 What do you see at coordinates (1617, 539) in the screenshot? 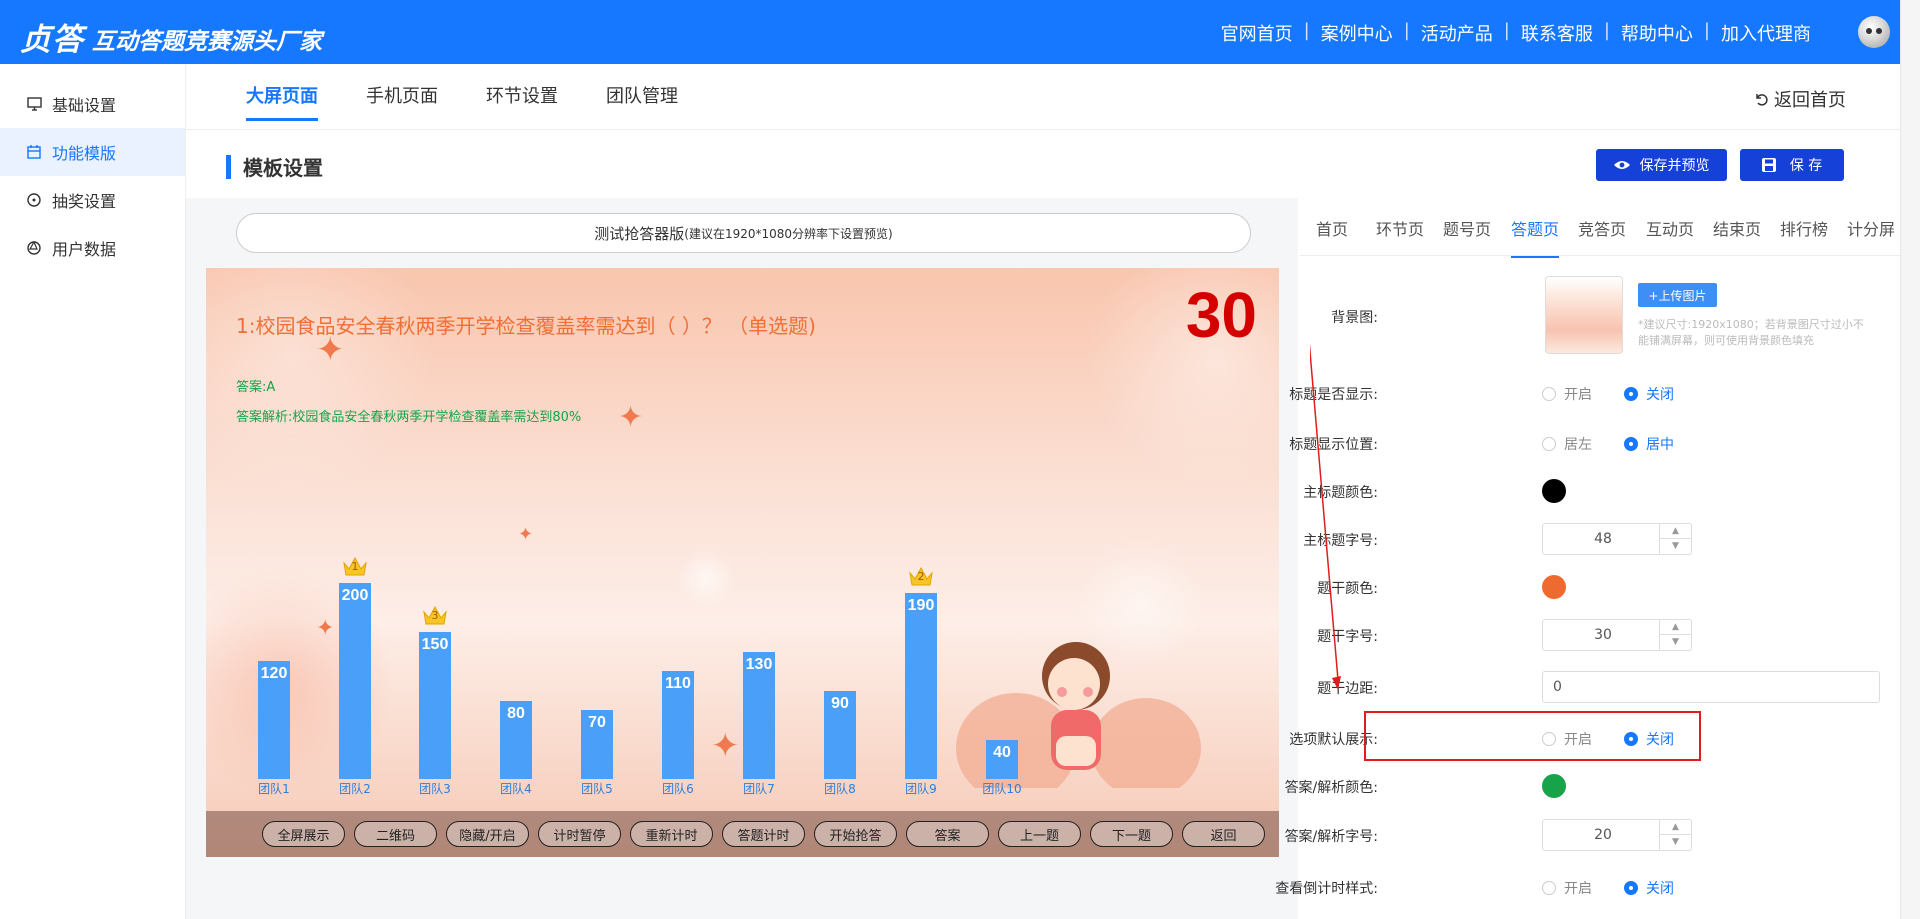
I see `main-title-size-stepper: 48 ▲ ▼` at bounding box center [1617, 539].